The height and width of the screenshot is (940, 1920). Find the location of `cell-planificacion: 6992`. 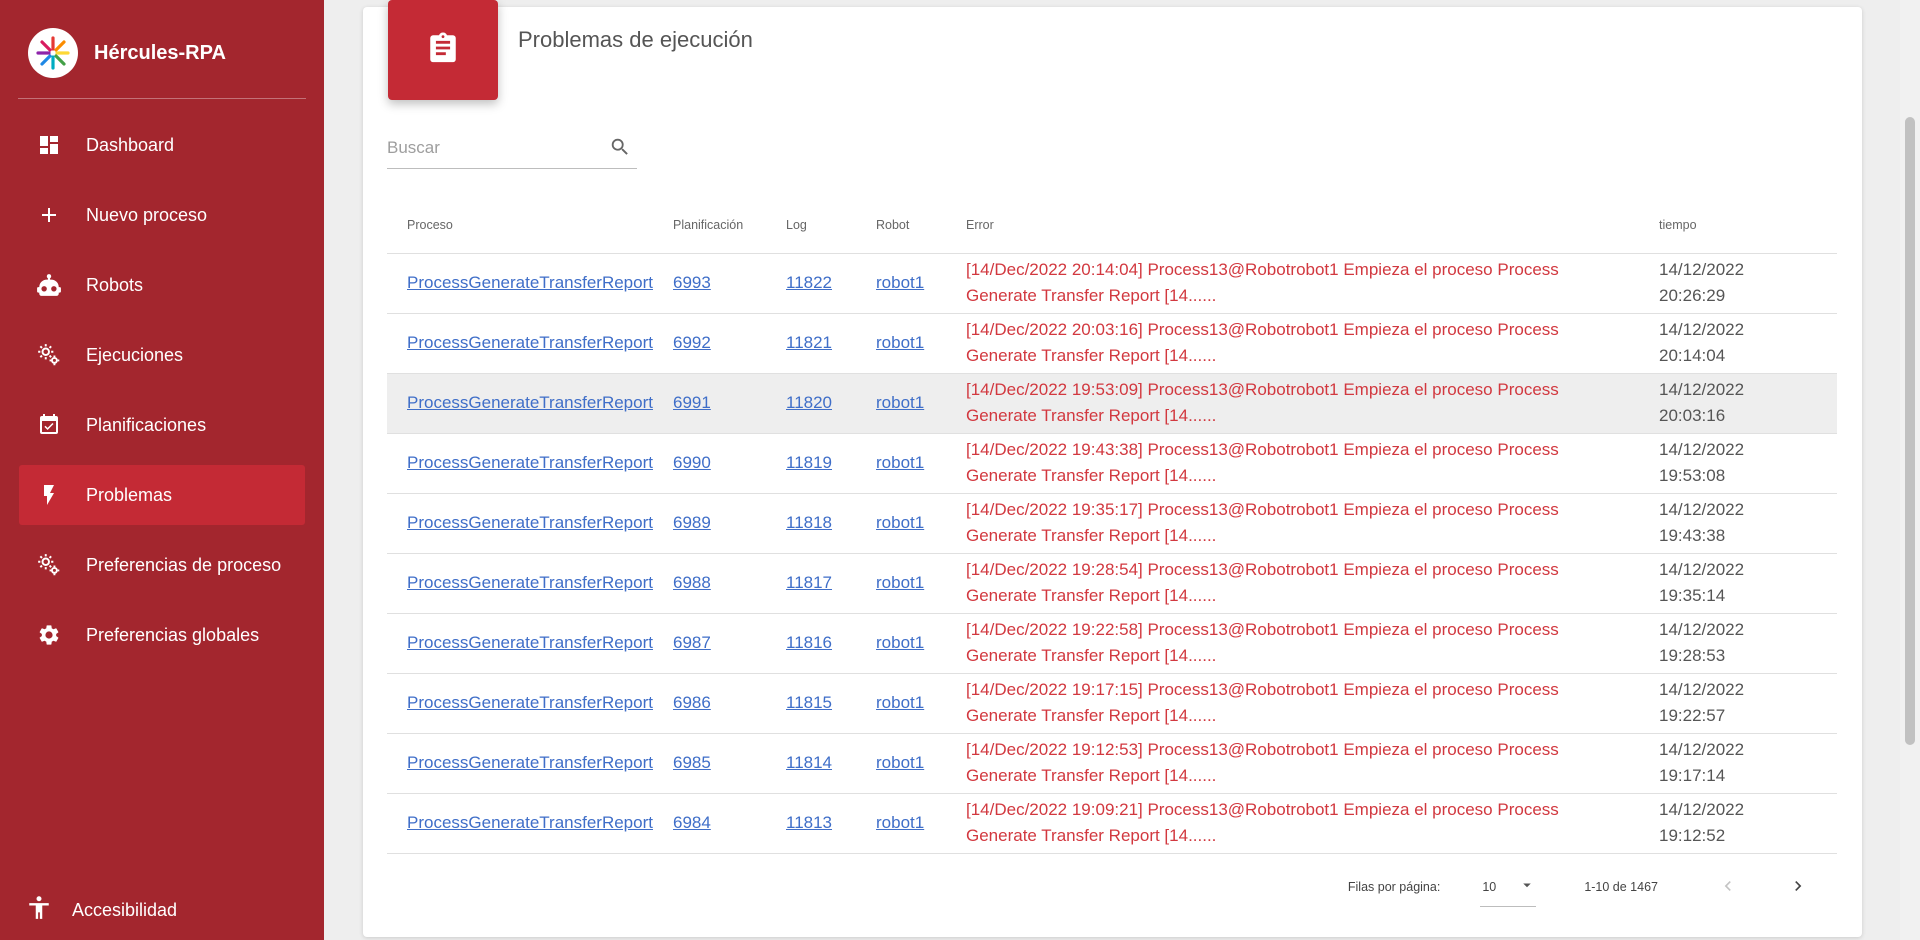

cell-planificacion: 6992 is located at coordinates (729, 343).